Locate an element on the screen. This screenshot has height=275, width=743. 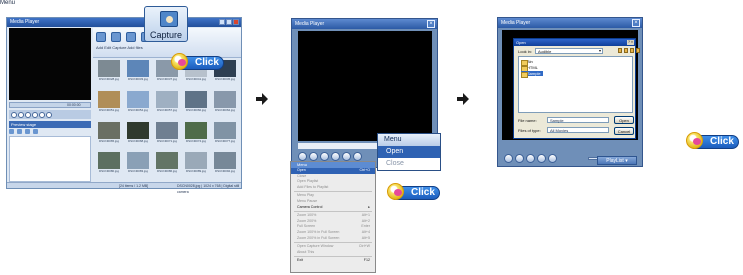
back-icon is located at coordinates (620, 50).